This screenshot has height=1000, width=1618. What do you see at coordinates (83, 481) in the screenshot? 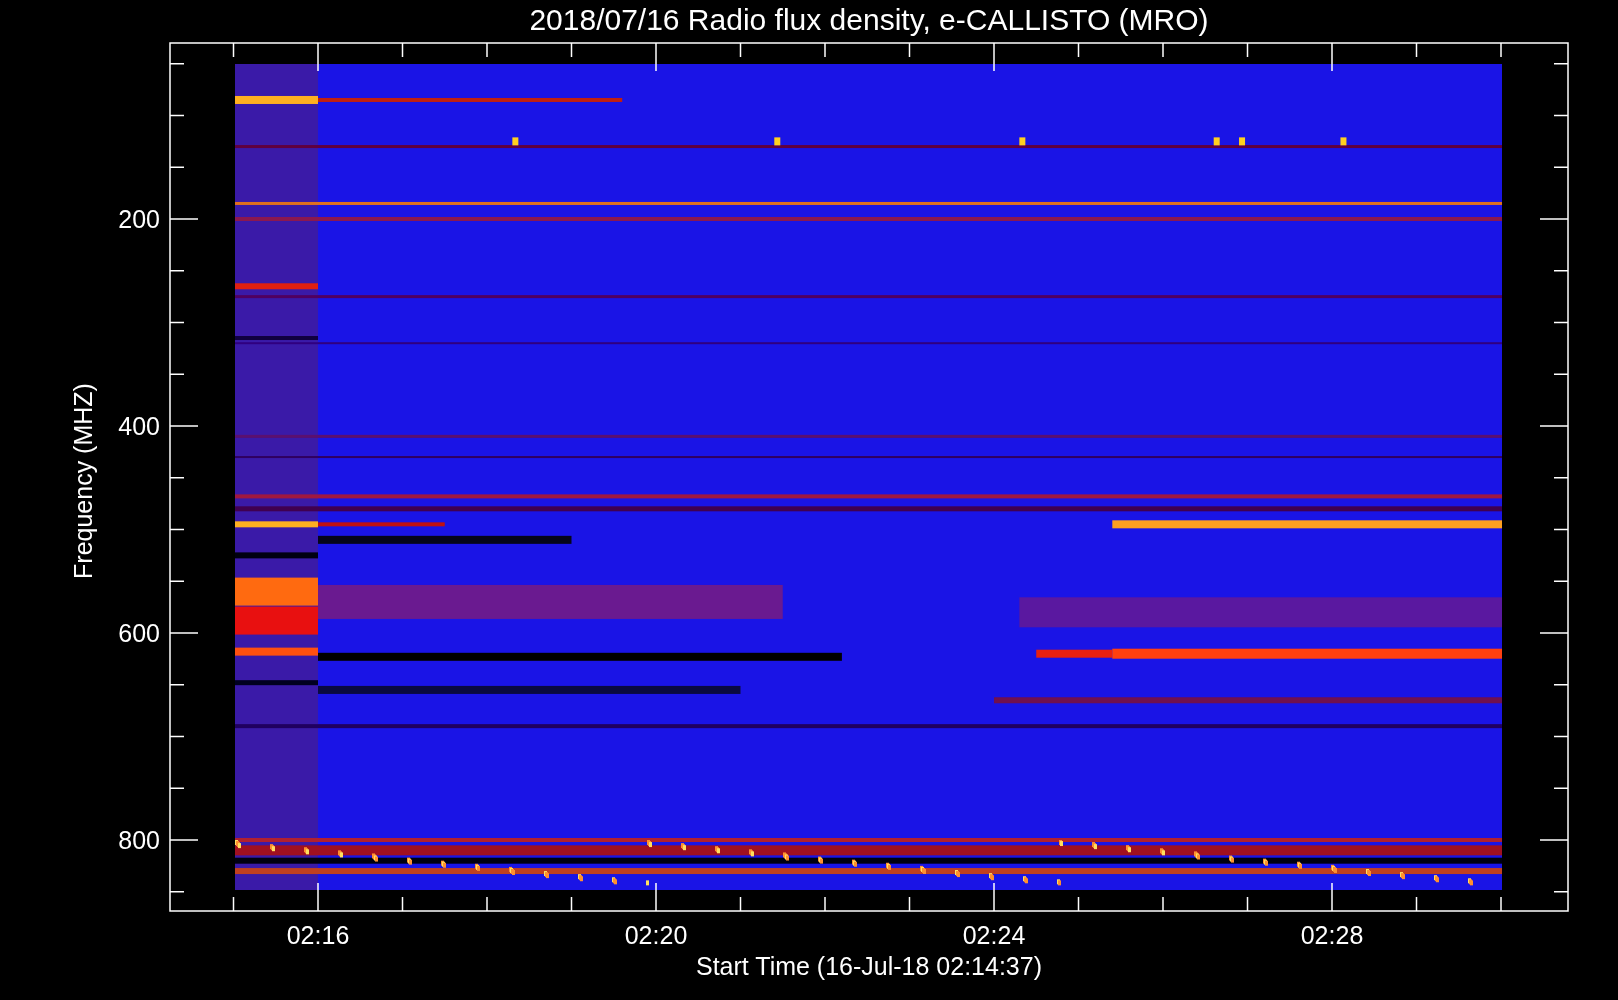
I see `axis-label: Frequency (MHZ)` at bounding box center [83, 481].